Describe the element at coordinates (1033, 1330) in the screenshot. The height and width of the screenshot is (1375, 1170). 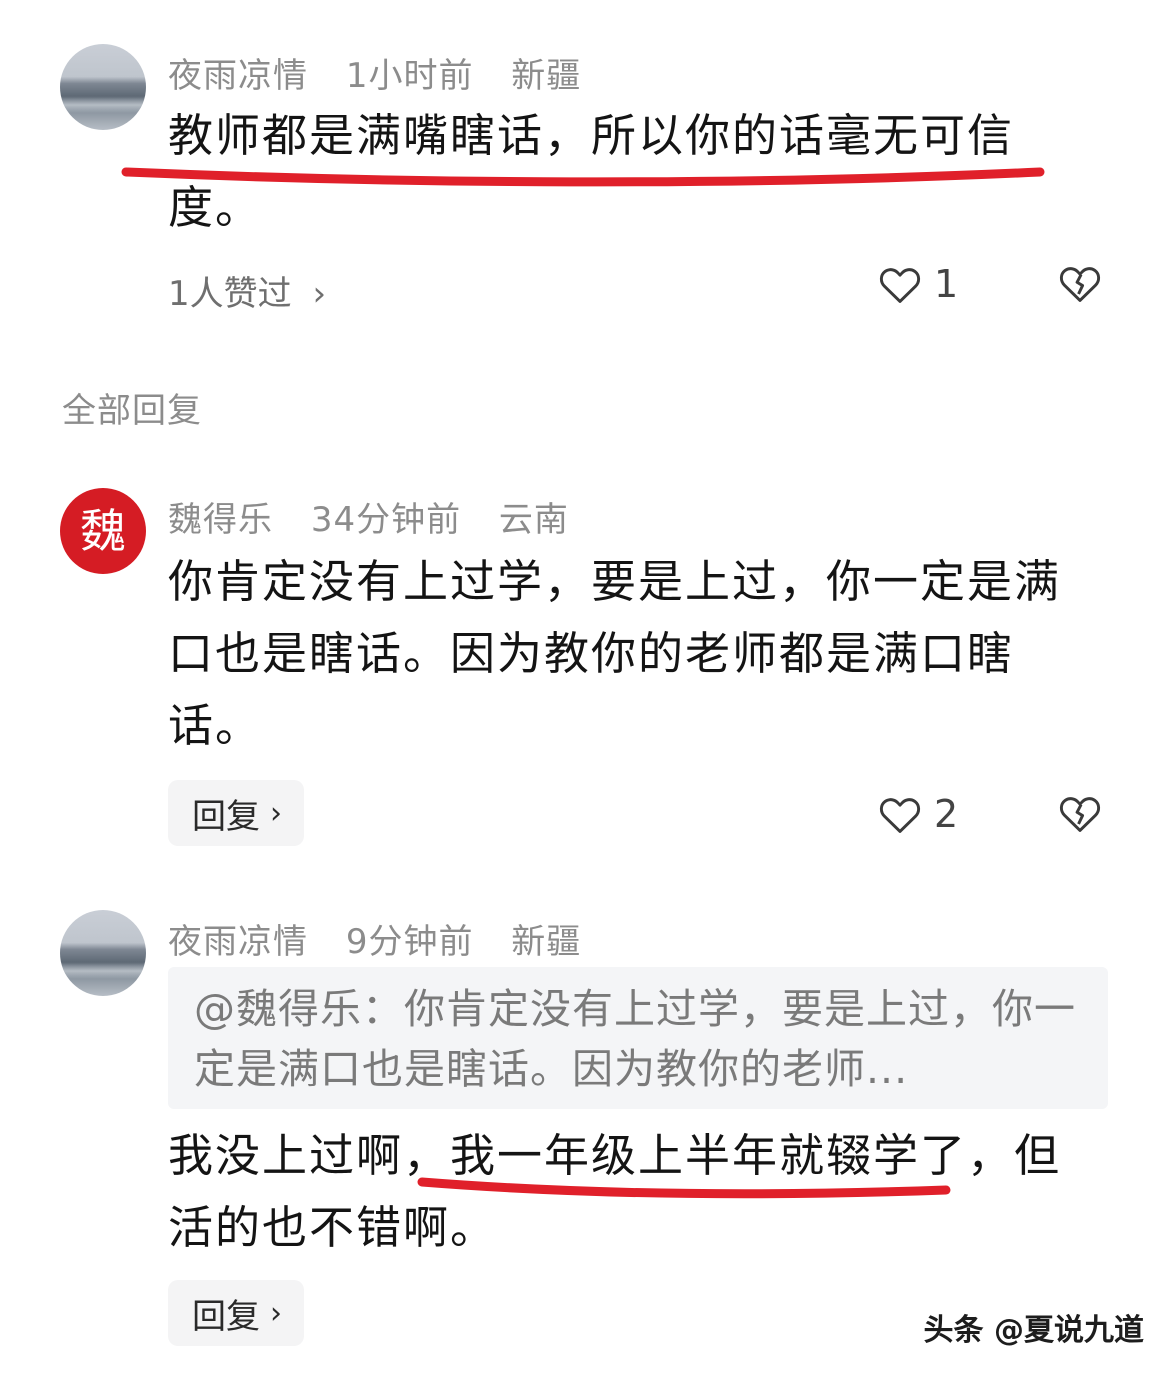
I see `watermark: 头条 @夏说九道` at that location.